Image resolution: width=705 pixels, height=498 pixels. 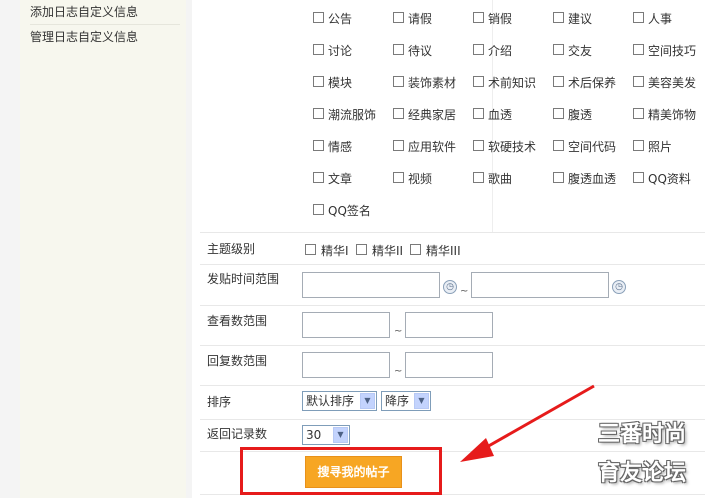 I want to click on time-start-input, so click(x=371, y=285).